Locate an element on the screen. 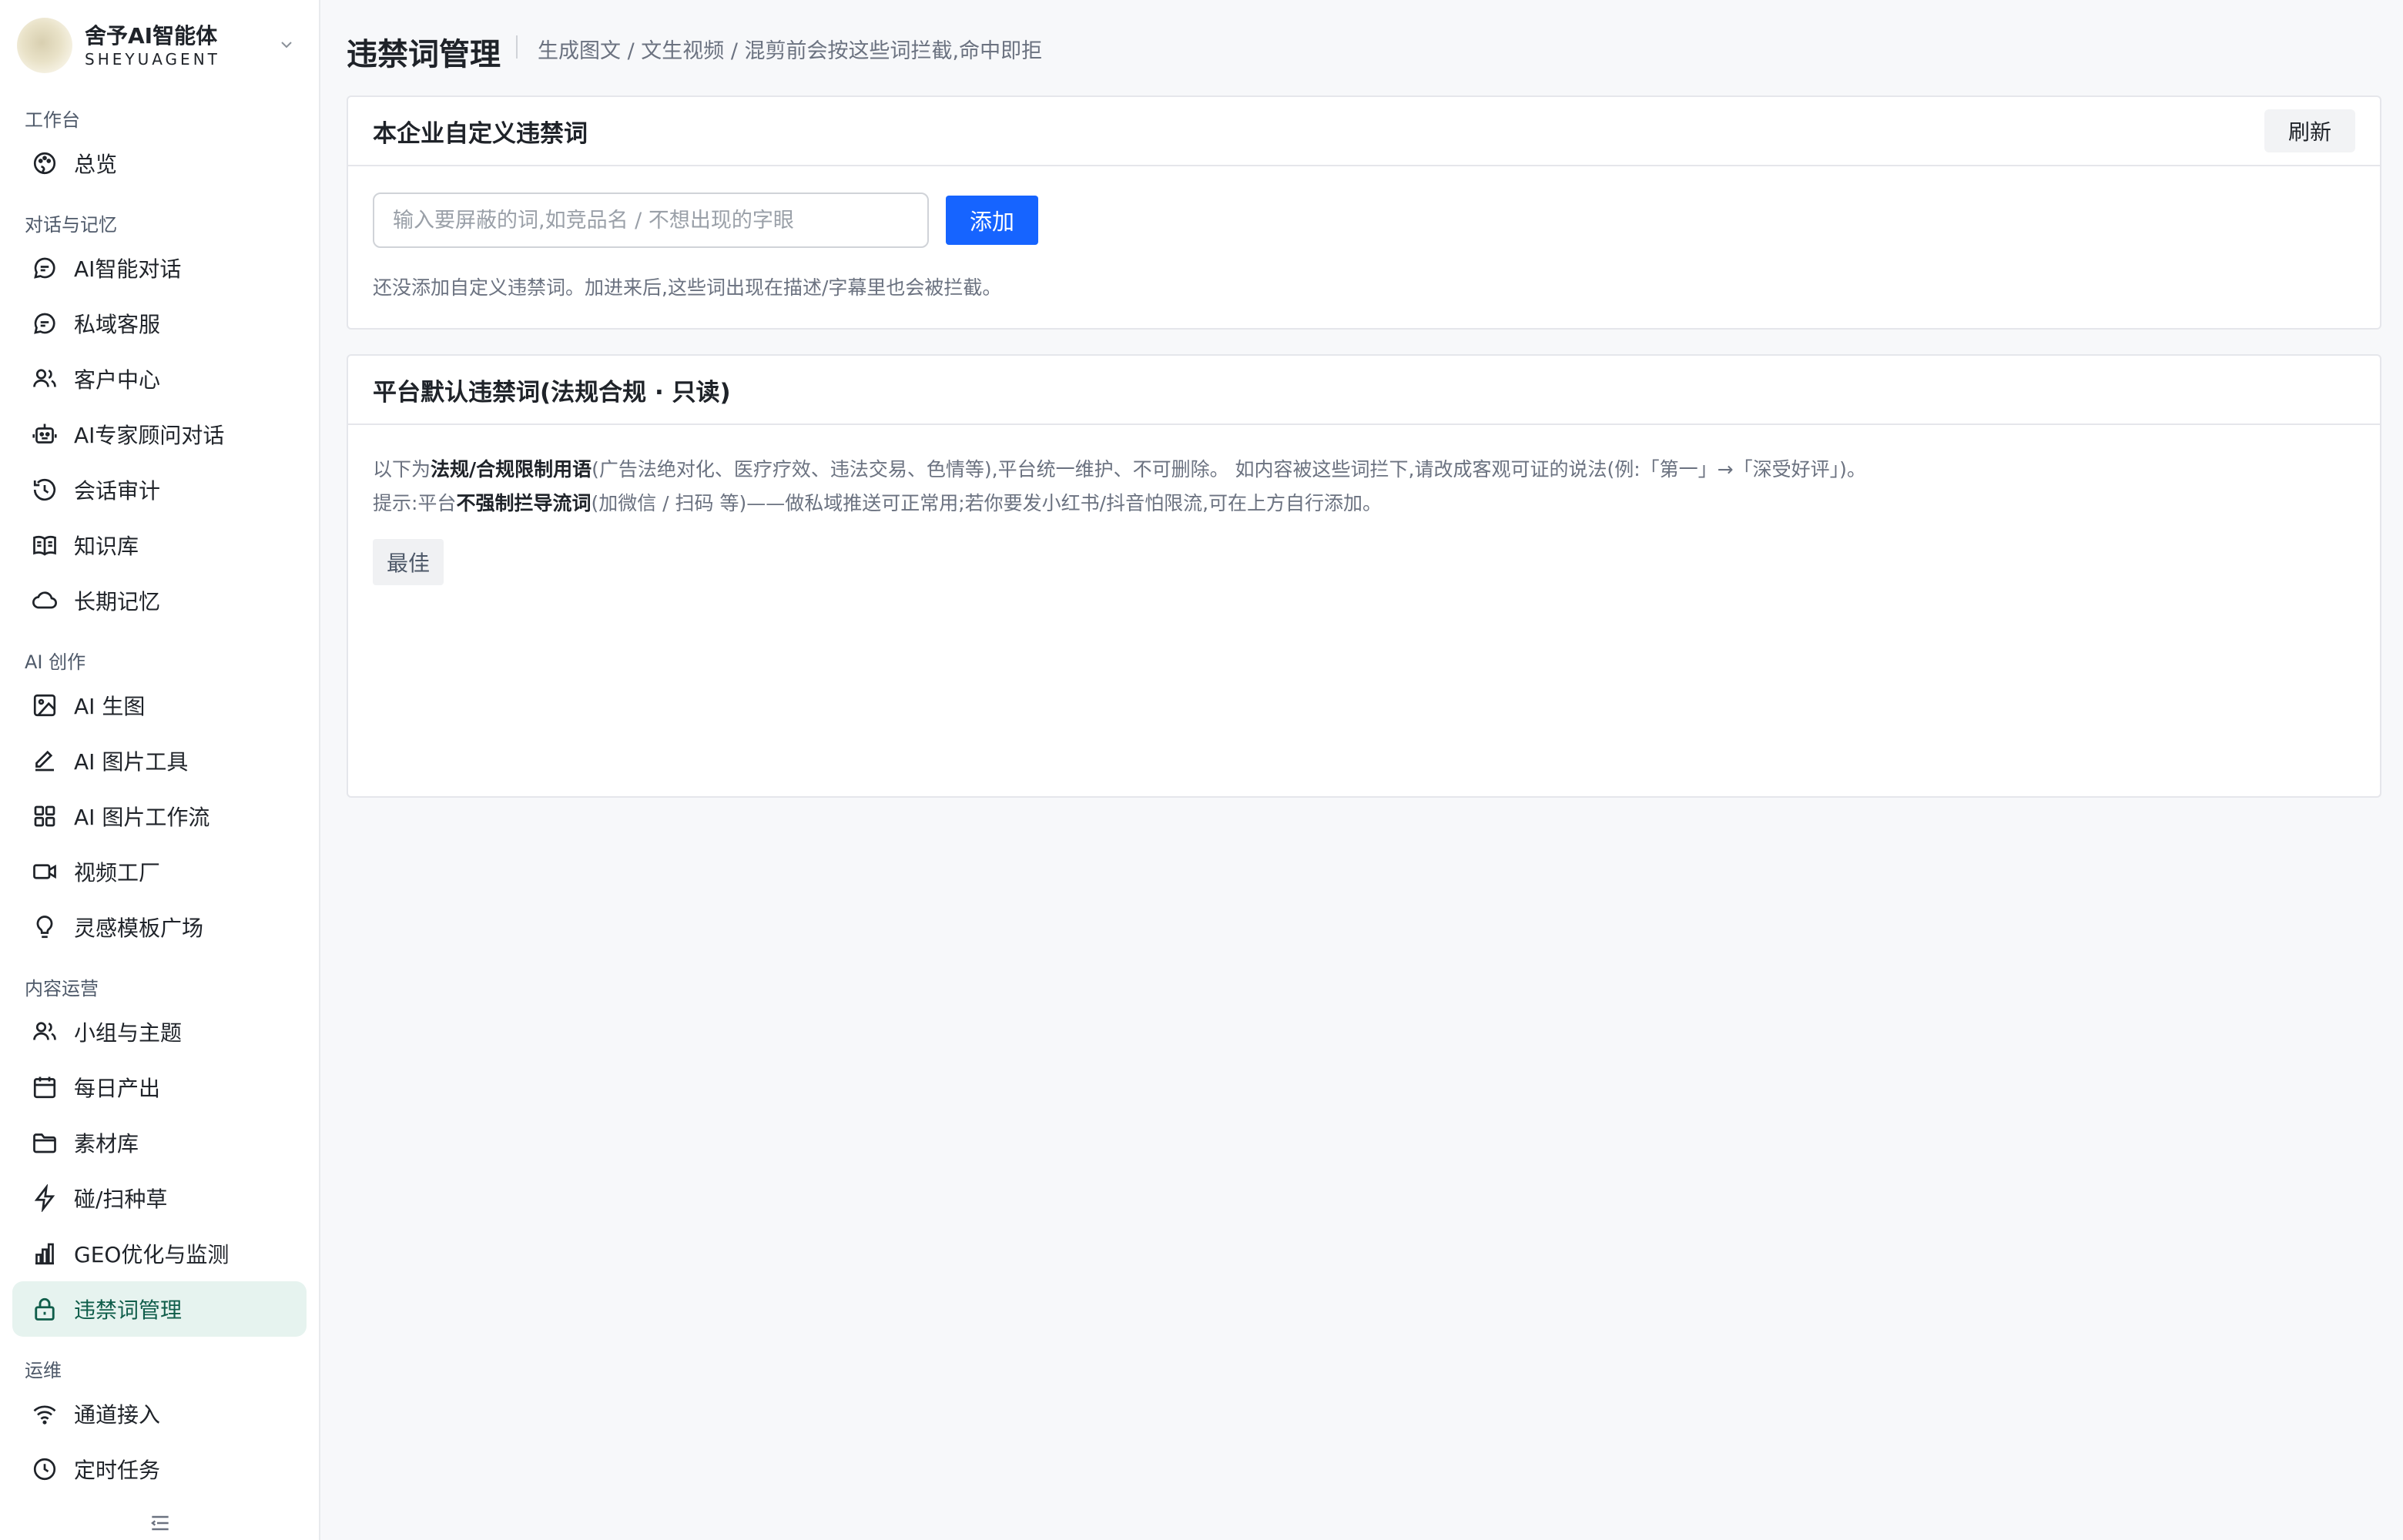  calendar-icon is located at coordinates (44, 1087).